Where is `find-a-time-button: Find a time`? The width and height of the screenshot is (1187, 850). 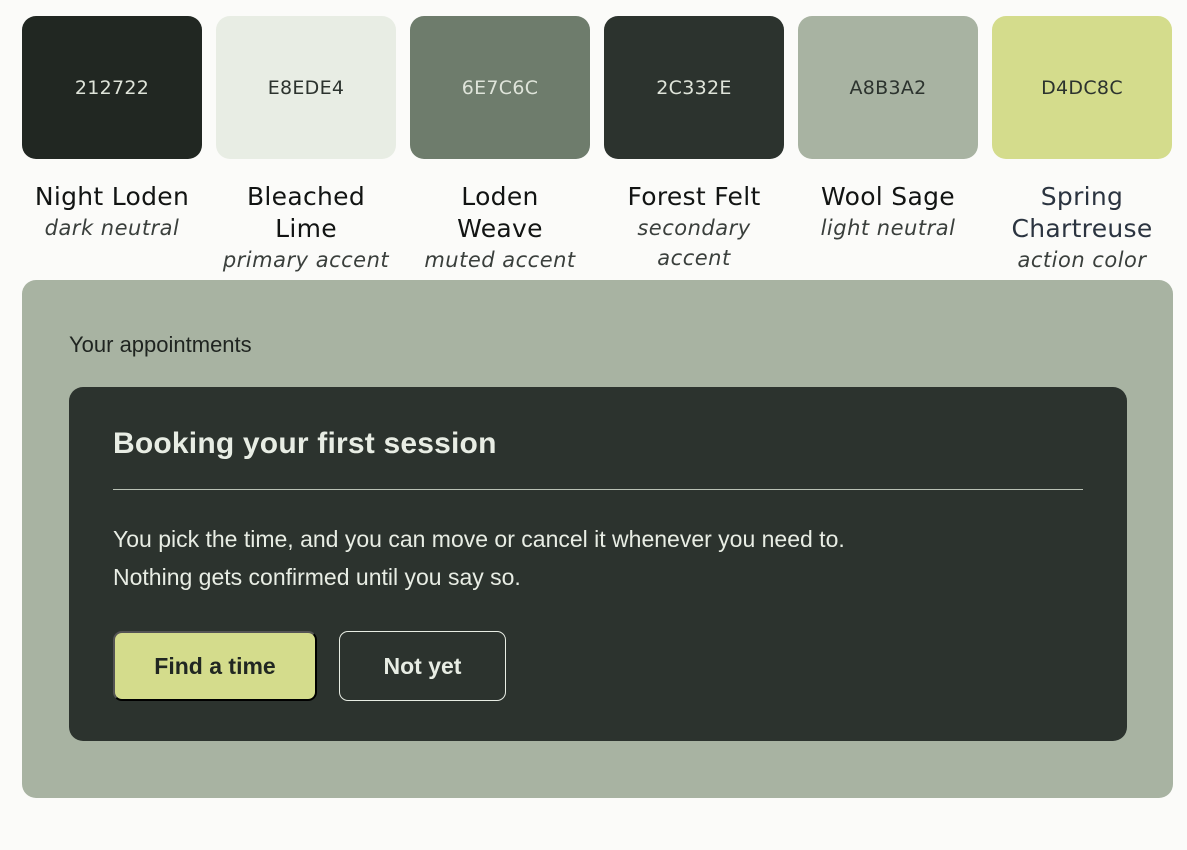
find-a-time-button: Find a time is located at coordinates (215, 666).